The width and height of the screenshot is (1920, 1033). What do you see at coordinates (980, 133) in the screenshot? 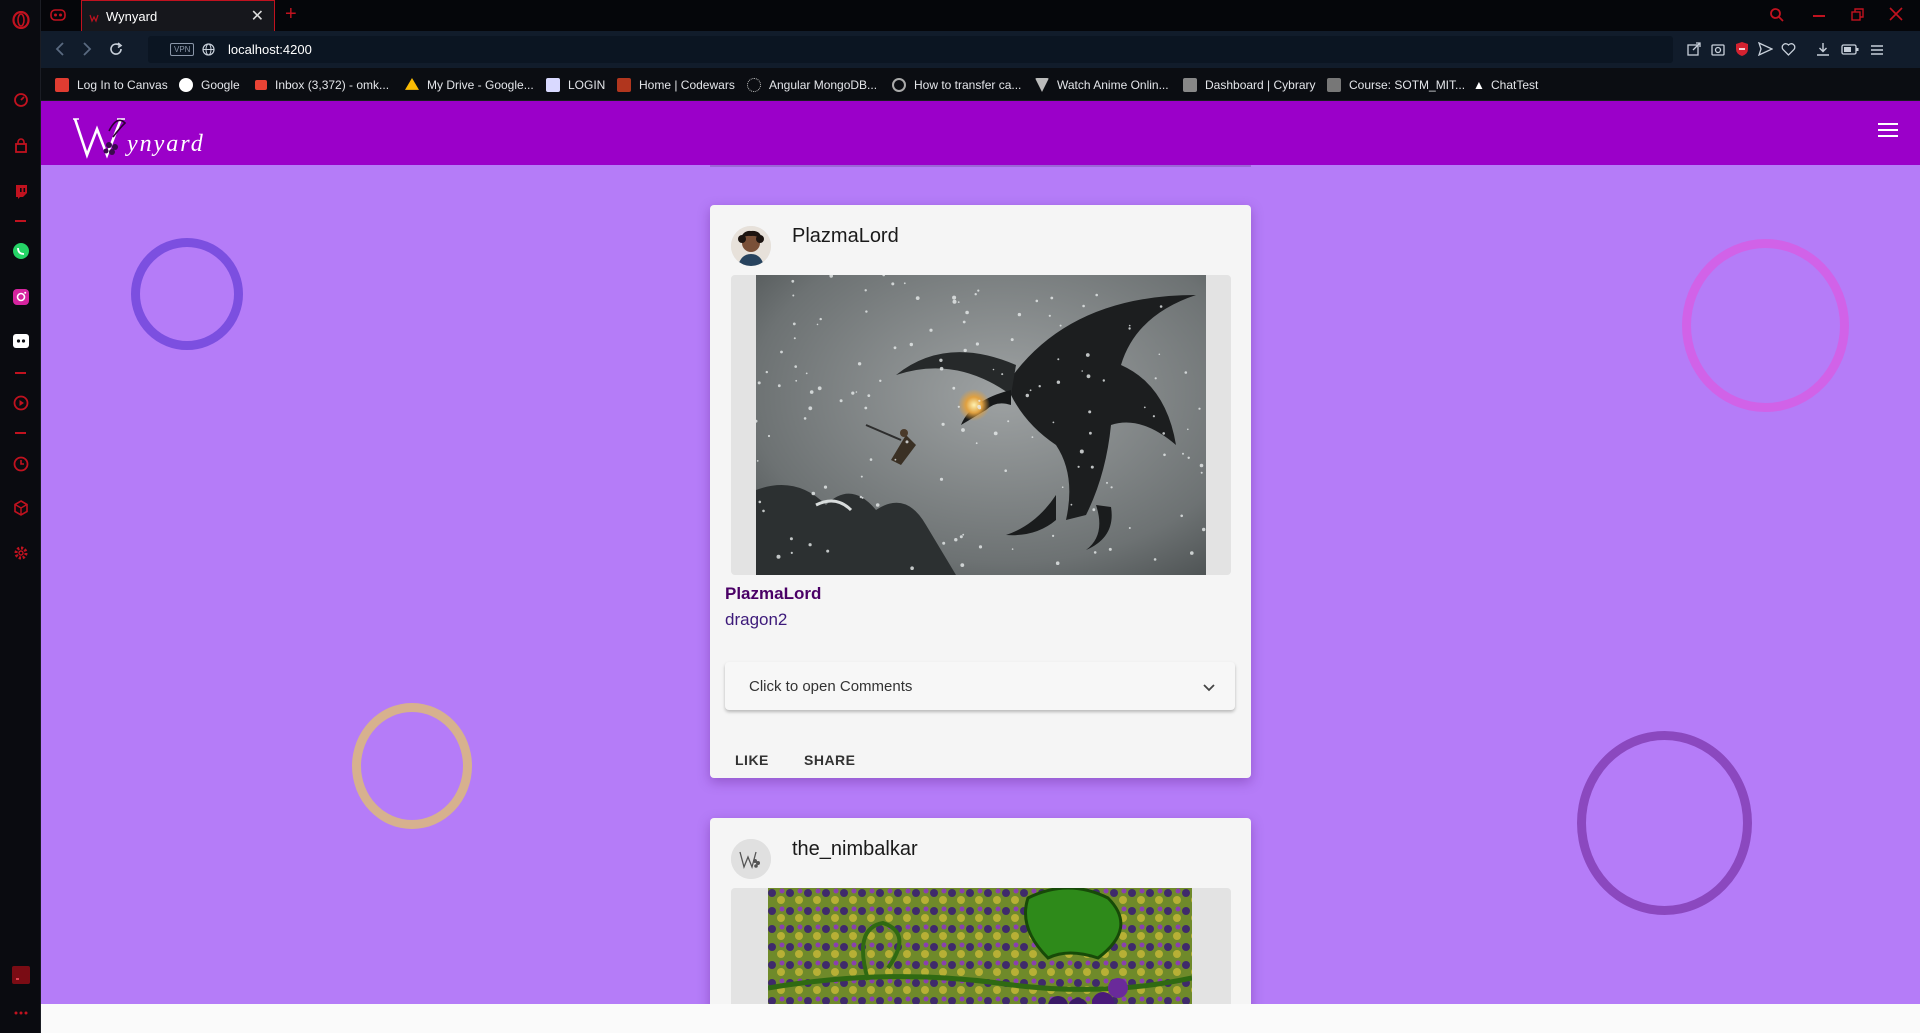
I see `app-toolbar: ynyard` at bounding box center [980, 133].